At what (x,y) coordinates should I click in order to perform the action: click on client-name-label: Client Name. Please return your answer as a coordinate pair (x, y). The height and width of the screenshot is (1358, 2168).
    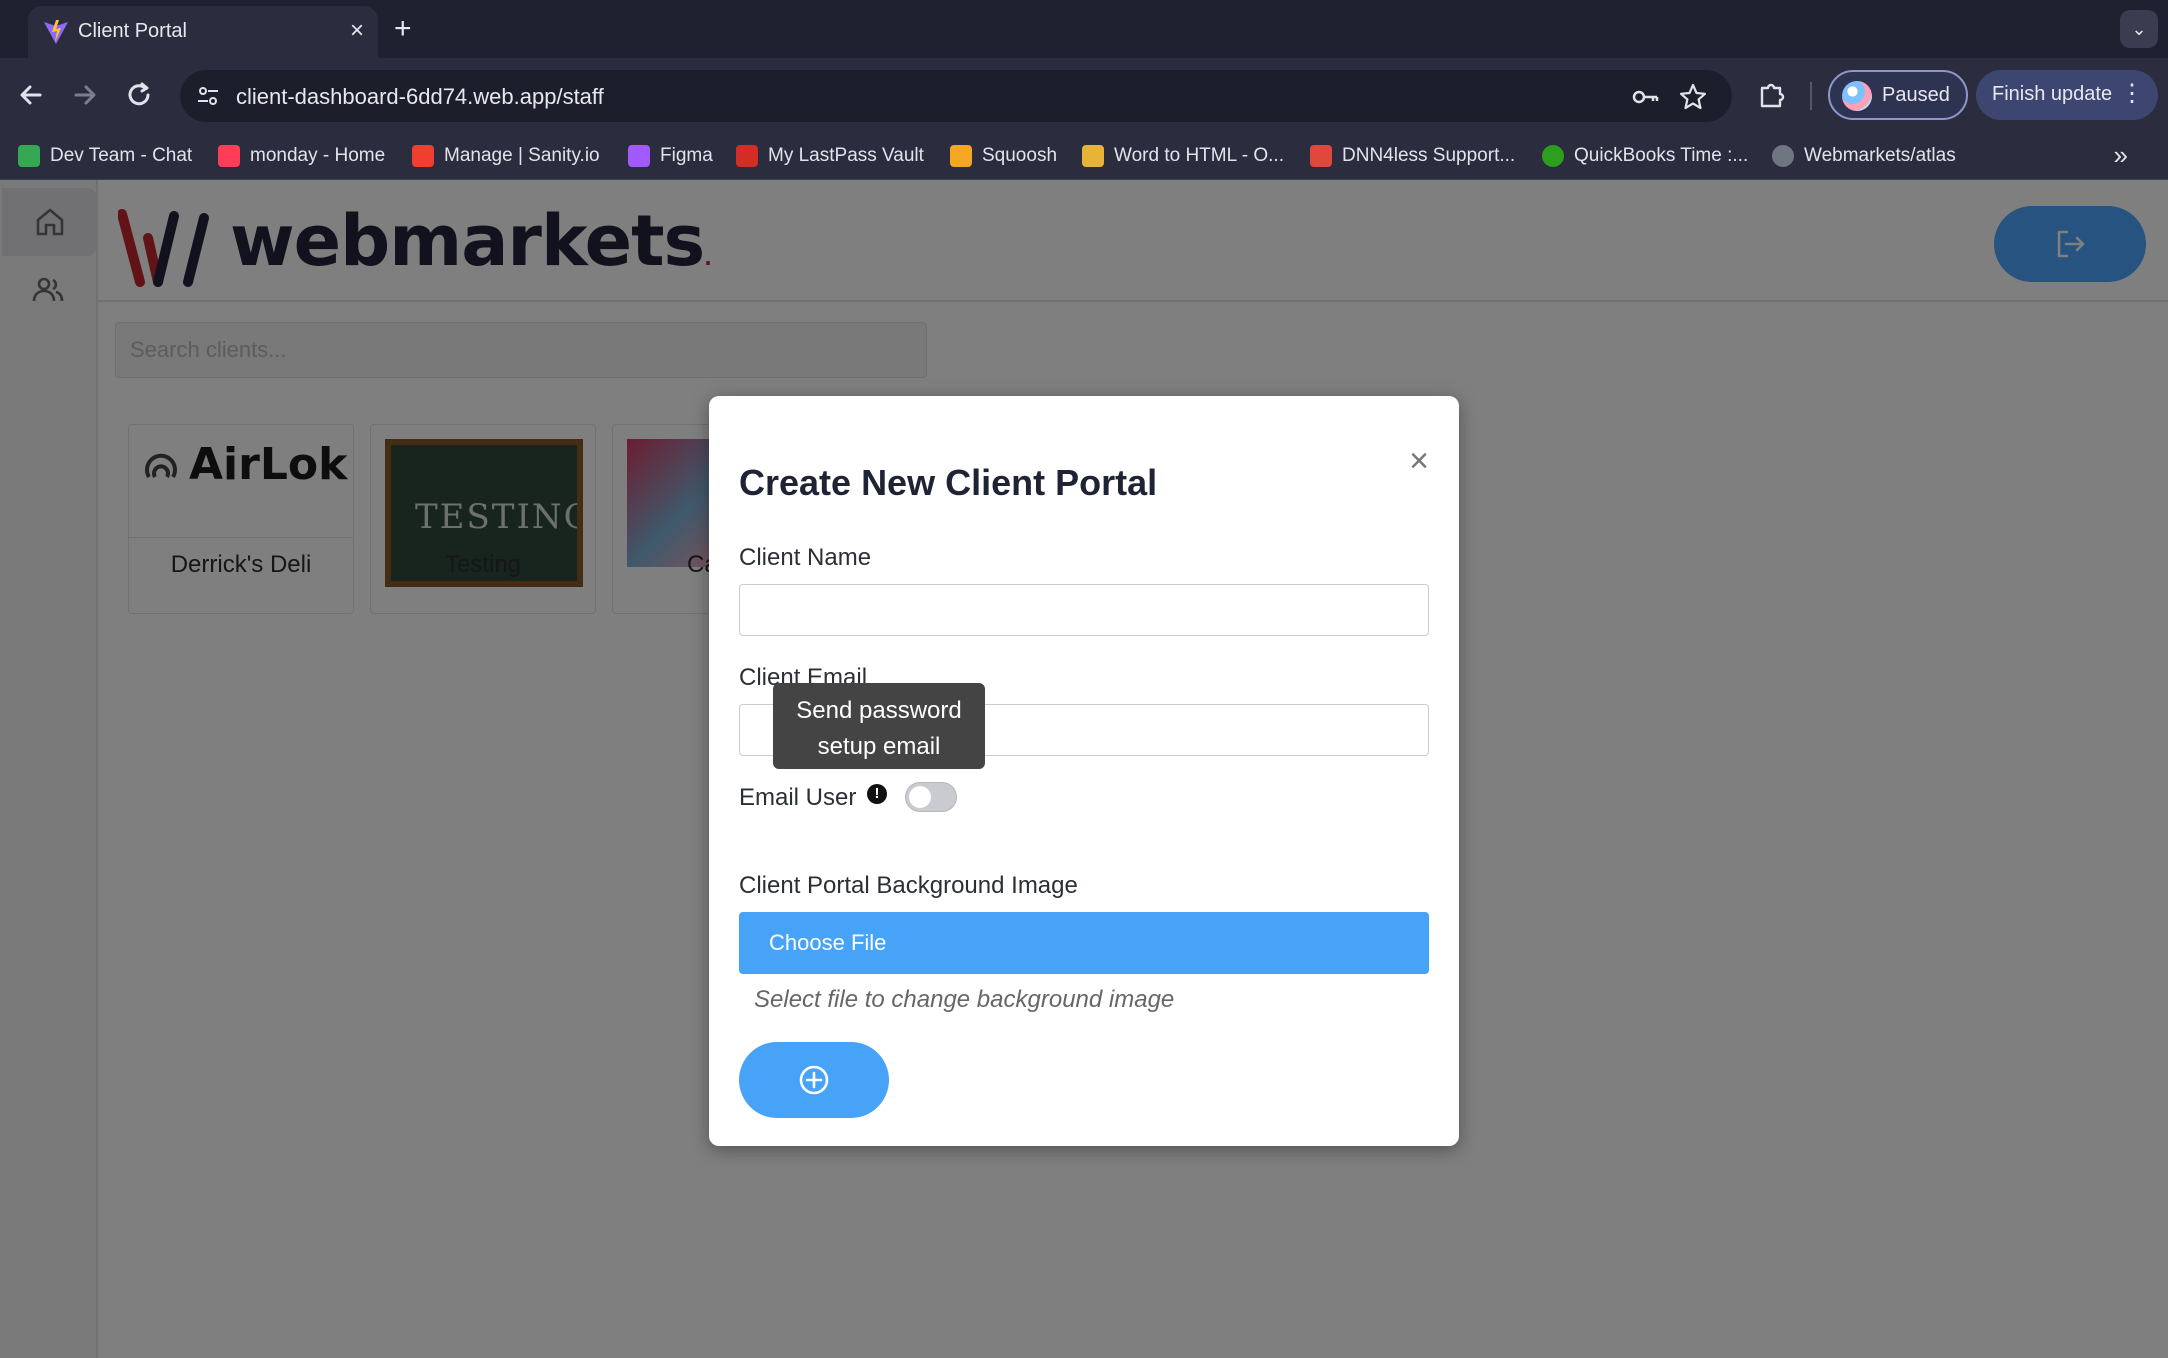
    Looking at the image, I should click on (805, 557).